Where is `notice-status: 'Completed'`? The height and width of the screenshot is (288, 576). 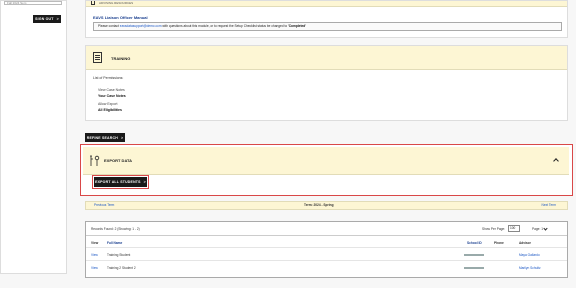
notice-status: 'Completed' is located at coordinates (297, 26).